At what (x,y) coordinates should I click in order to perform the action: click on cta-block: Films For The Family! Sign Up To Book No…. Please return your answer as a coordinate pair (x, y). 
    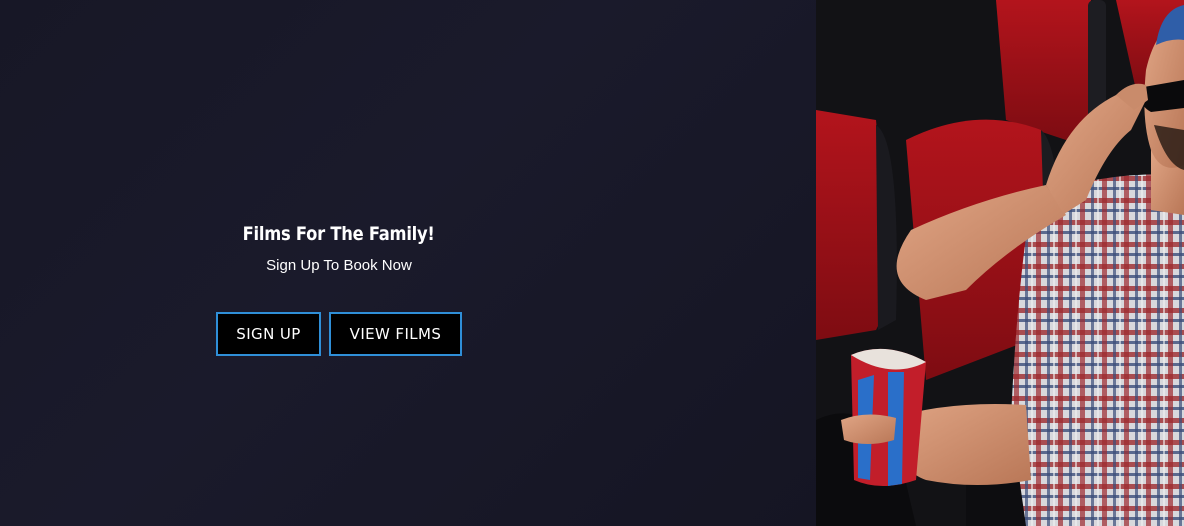
    Looking at the image, I should click on (339, 288).